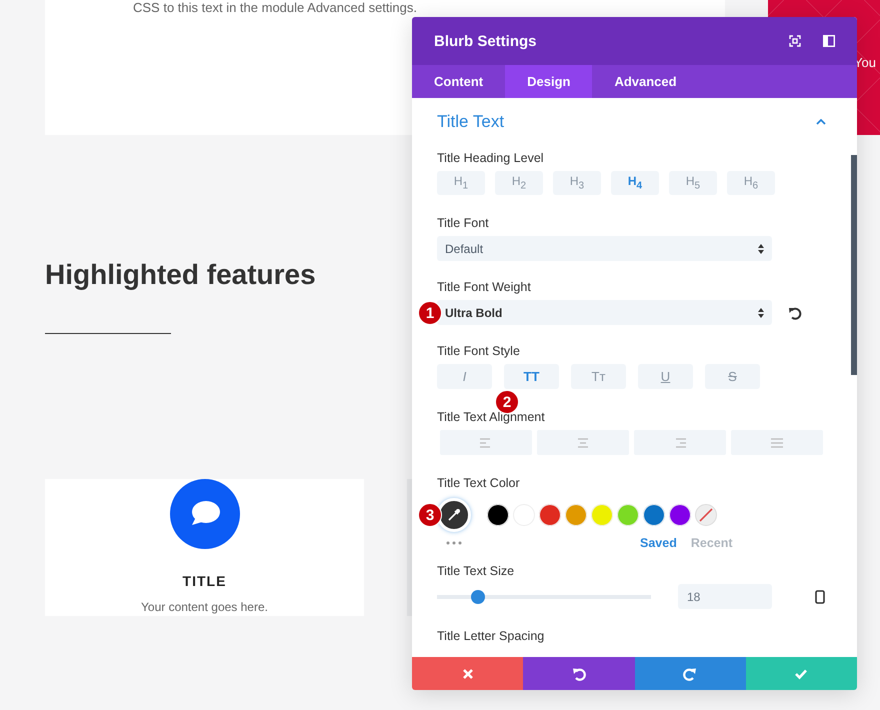  I want to click on heading-option: H$_{4}$, so click(635, 183).